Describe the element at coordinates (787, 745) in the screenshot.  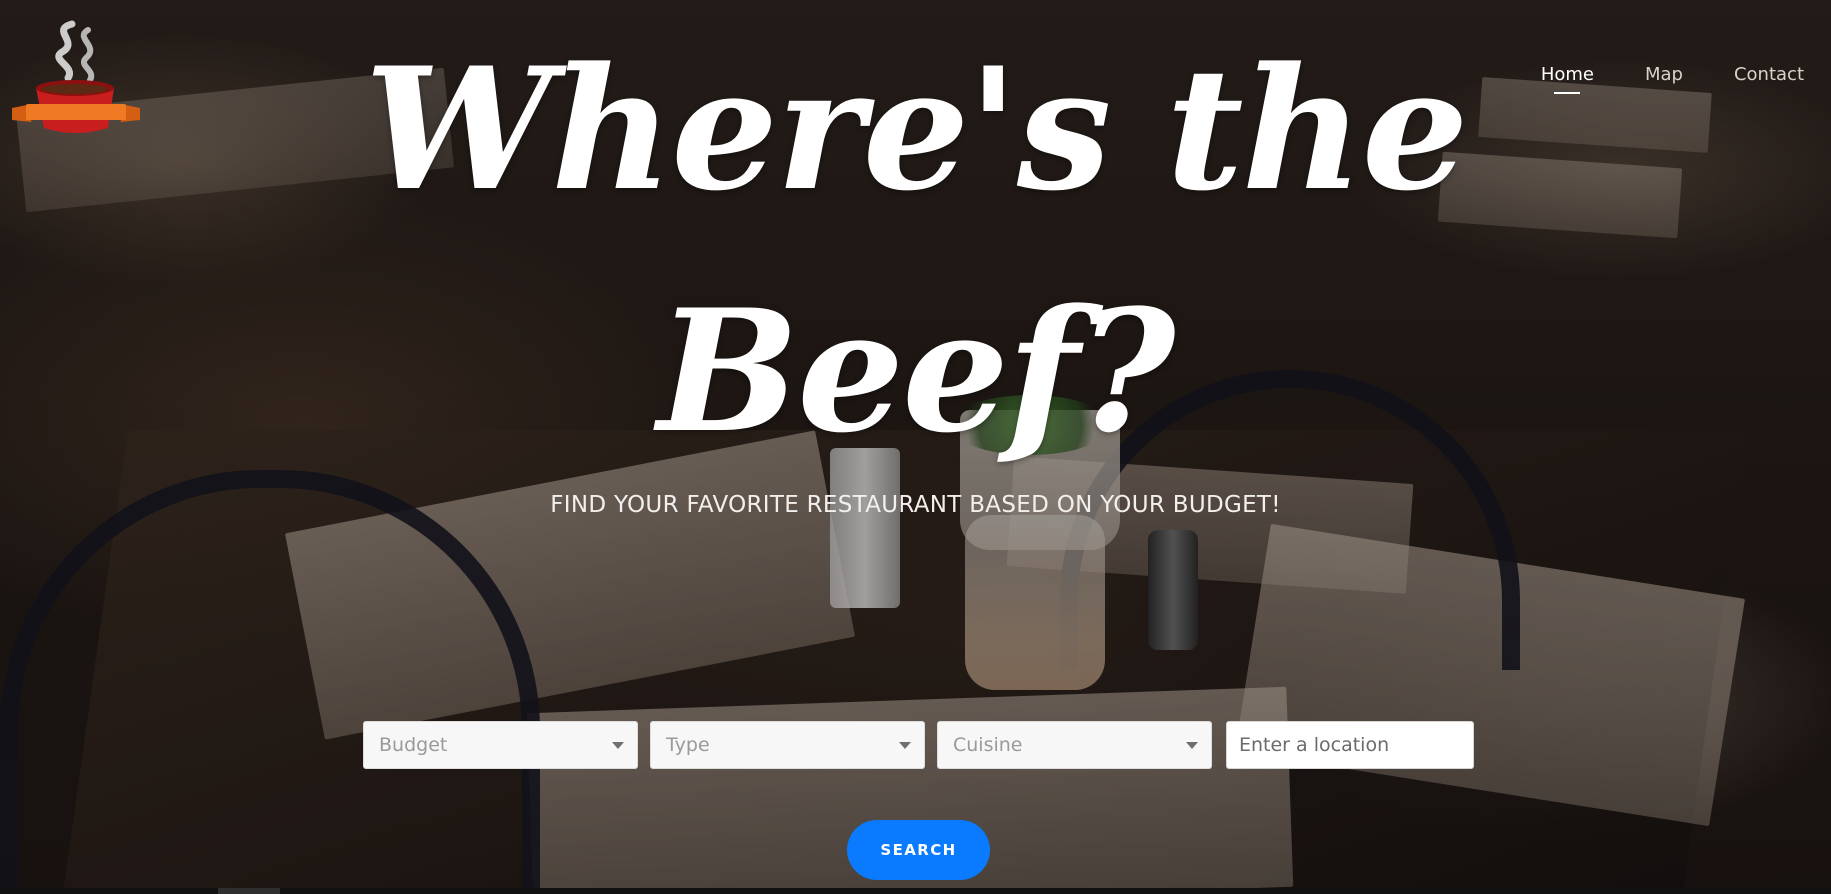
I see `type-select: Type` at that location.